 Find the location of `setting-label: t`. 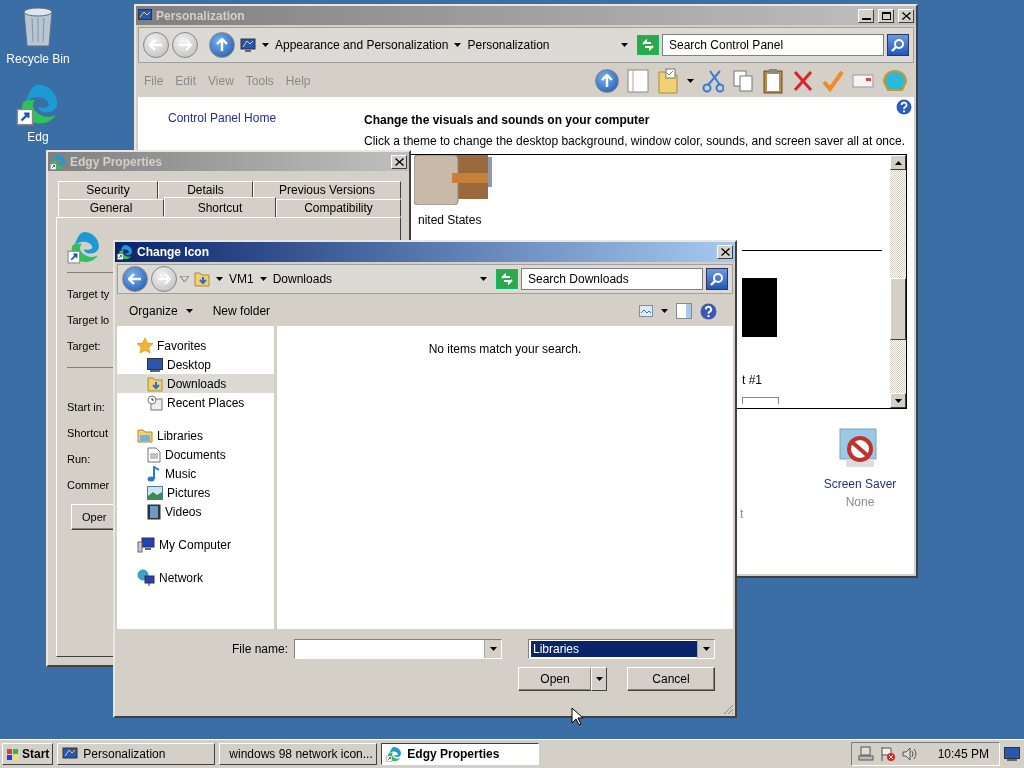

setting-label: t is located at coordinates (742, 514).